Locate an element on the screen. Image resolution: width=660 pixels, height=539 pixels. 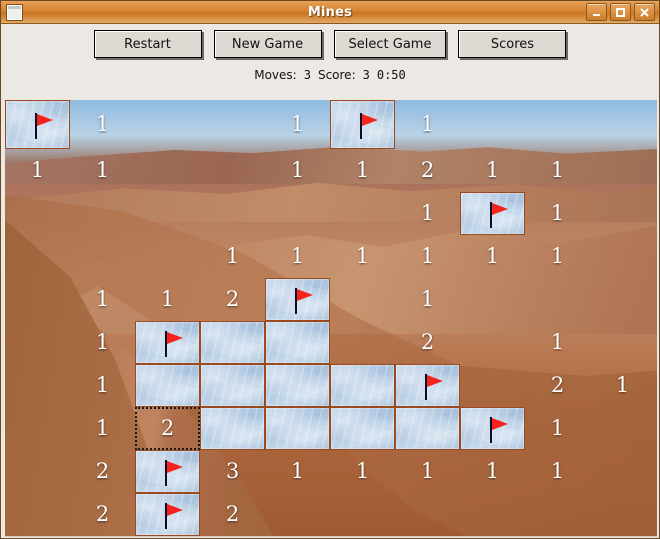
new-game-button: New Game is located at coordinates (267, 44).